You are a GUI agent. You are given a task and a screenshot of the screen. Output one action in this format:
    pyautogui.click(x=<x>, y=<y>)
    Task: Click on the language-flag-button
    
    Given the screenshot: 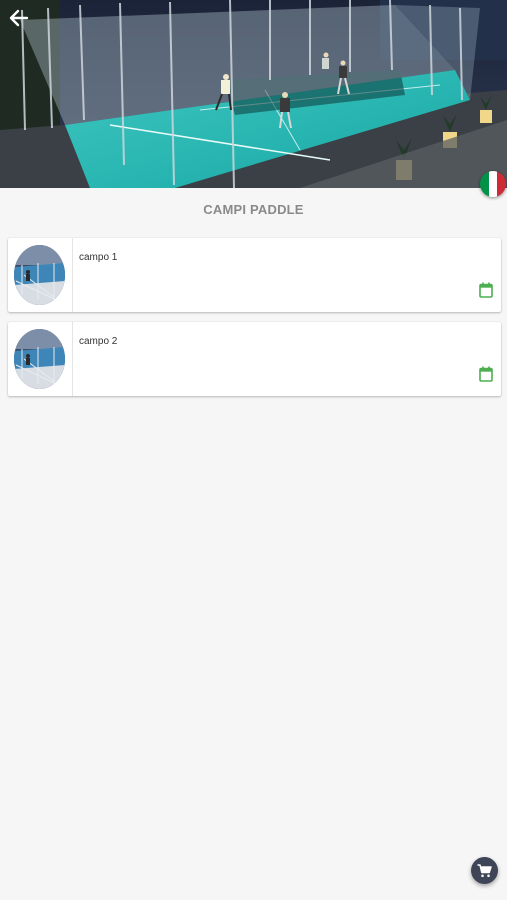 What is the action you would take?
    pyautogui.click(x=493, y=184)
    